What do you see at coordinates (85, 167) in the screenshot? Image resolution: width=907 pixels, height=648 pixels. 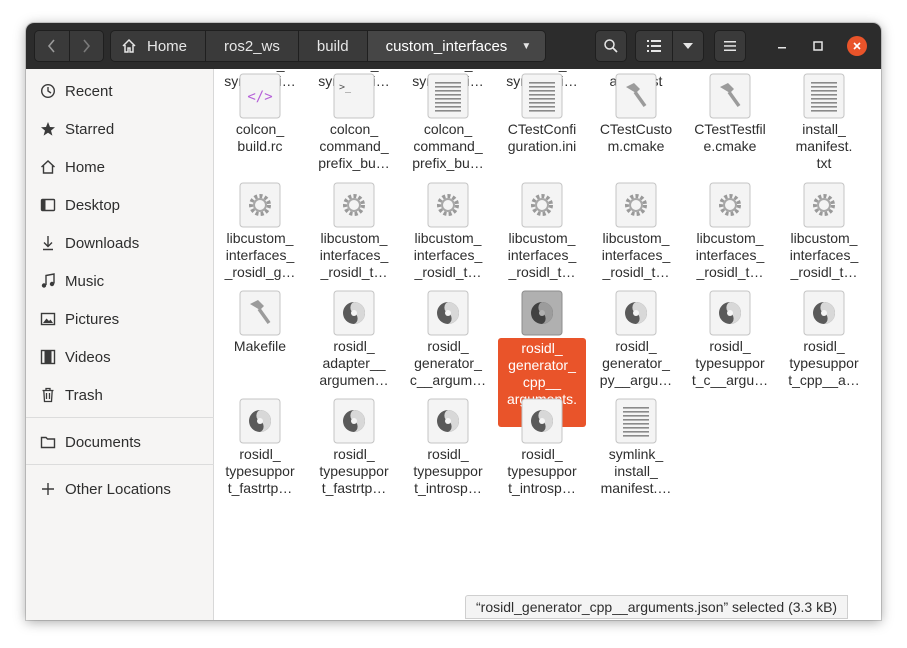 I see `sidebar-item-label: Home` at bounding box center [85, 167].